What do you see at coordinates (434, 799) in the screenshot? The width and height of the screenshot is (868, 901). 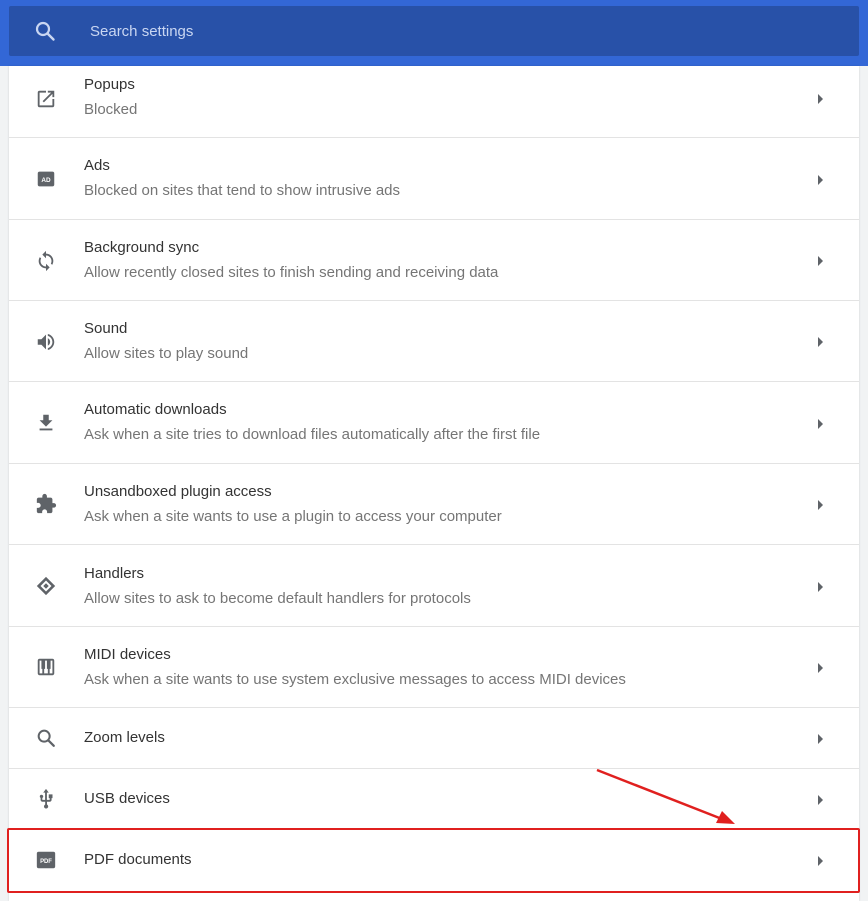 I see `row-usb-devices: USB devices` at bounding box center [434, 799].